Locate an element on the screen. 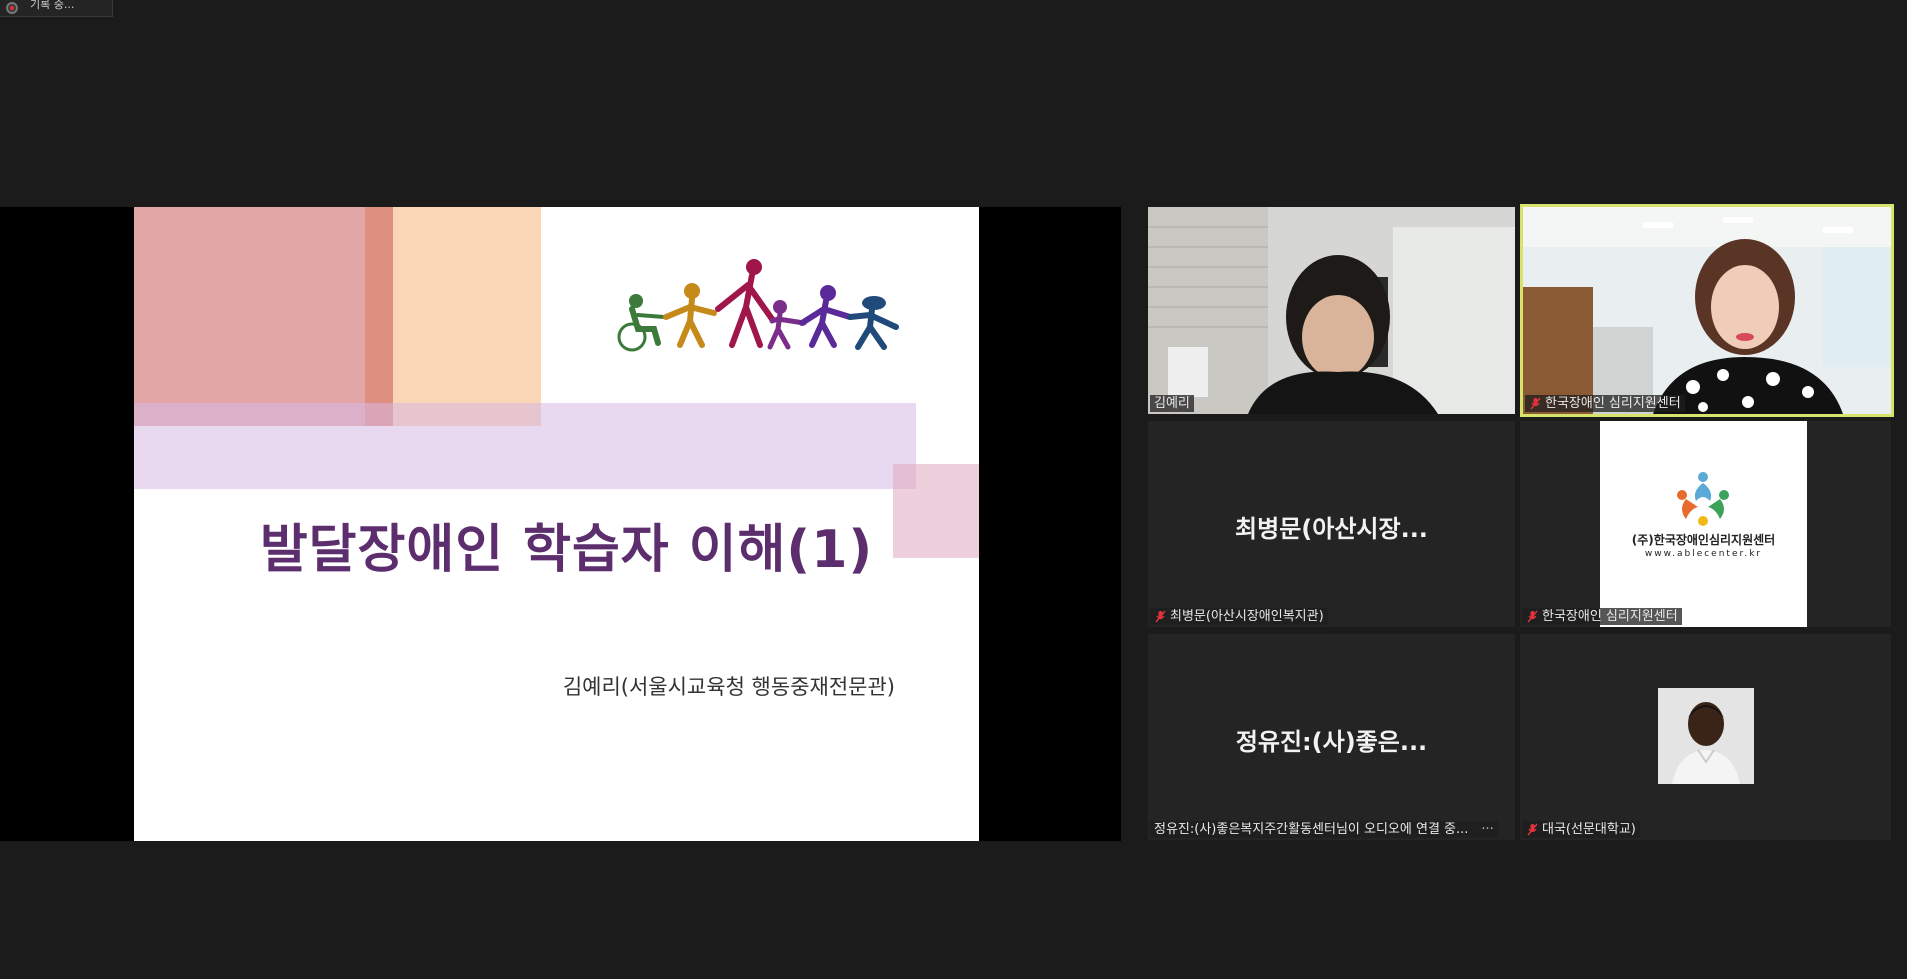 Image resolution: width=1907 pixels, height=979 pixels. more-options-icon: ··· is located at coordinates (1487, 829).